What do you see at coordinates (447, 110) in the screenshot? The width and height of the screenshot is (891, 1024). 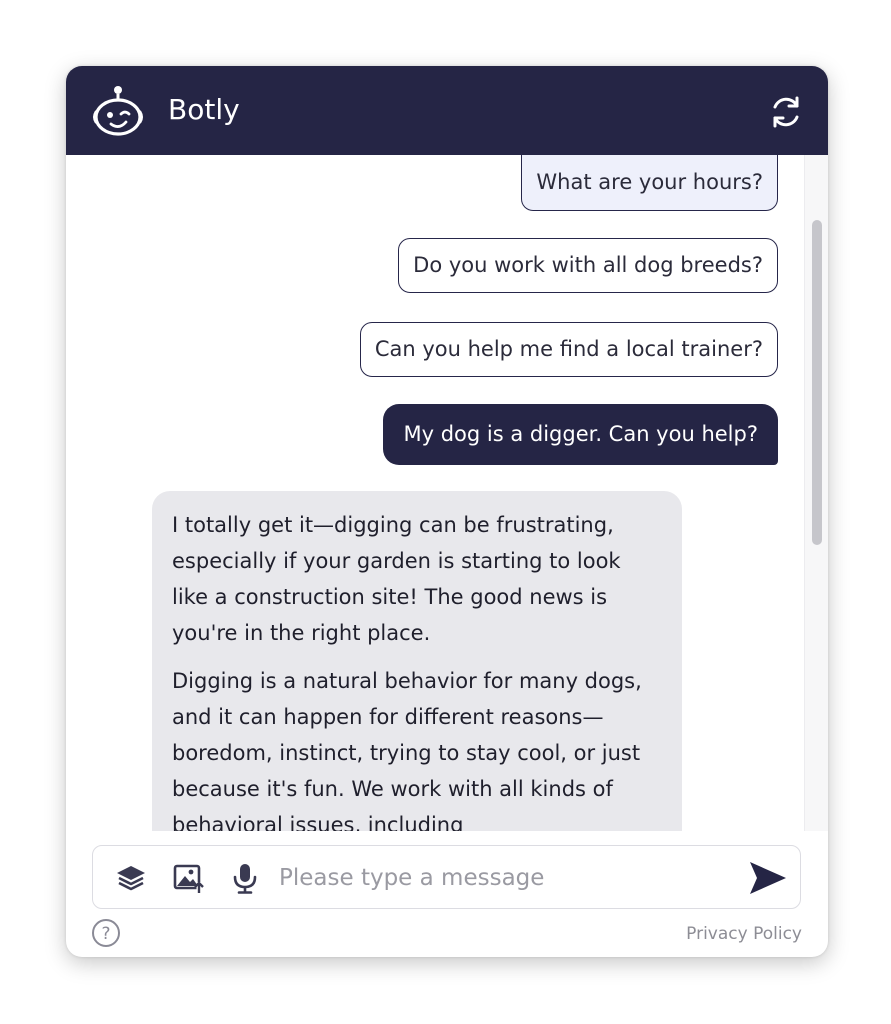 I see `chat-header: Botly` at bounding box center [447, 110].